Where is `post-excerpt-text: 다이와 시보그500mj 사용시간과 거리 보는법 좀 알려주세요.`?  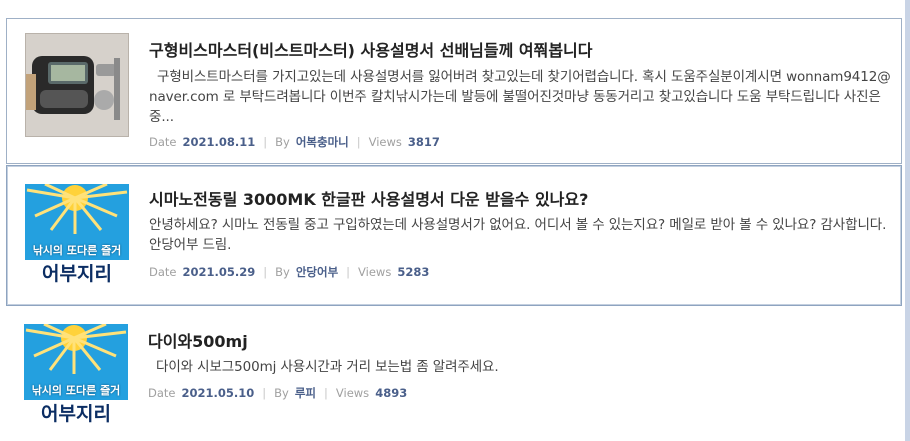 post-excerpt-text: 다이와 시보그500mj 사용시간과 거리 보는법 좀 알려주세요. is located at coordinates (327, 367).